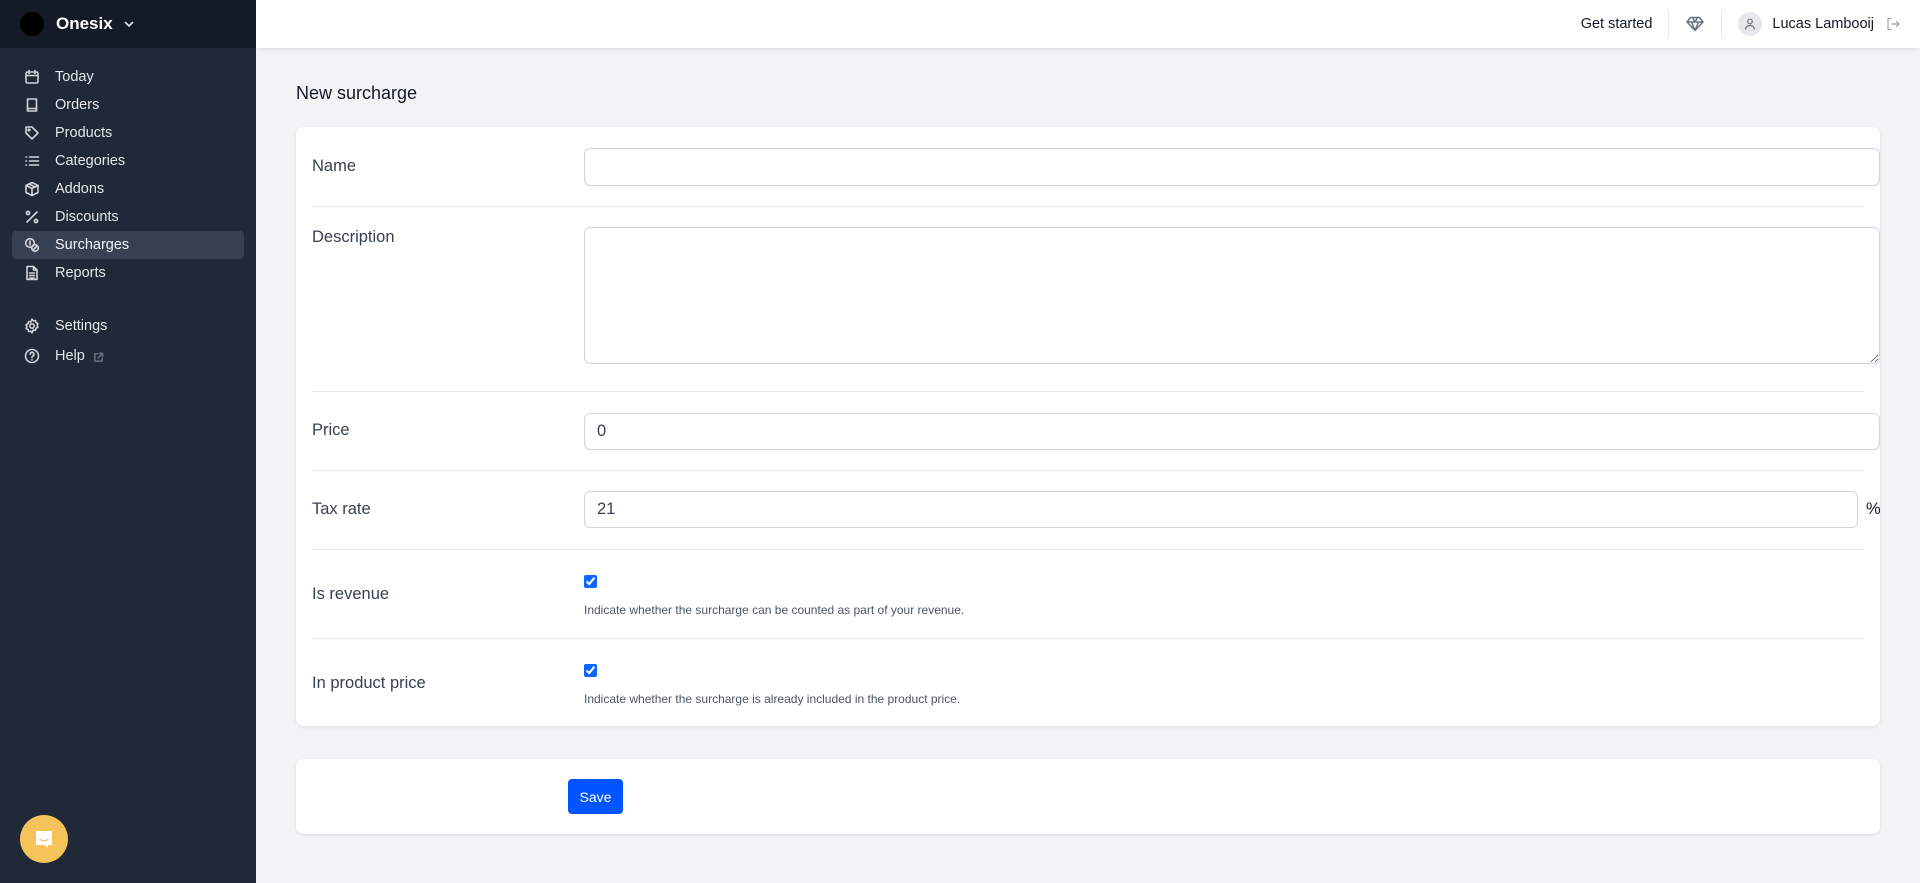  I want to click on help-circle-icon, so click(32, 356).